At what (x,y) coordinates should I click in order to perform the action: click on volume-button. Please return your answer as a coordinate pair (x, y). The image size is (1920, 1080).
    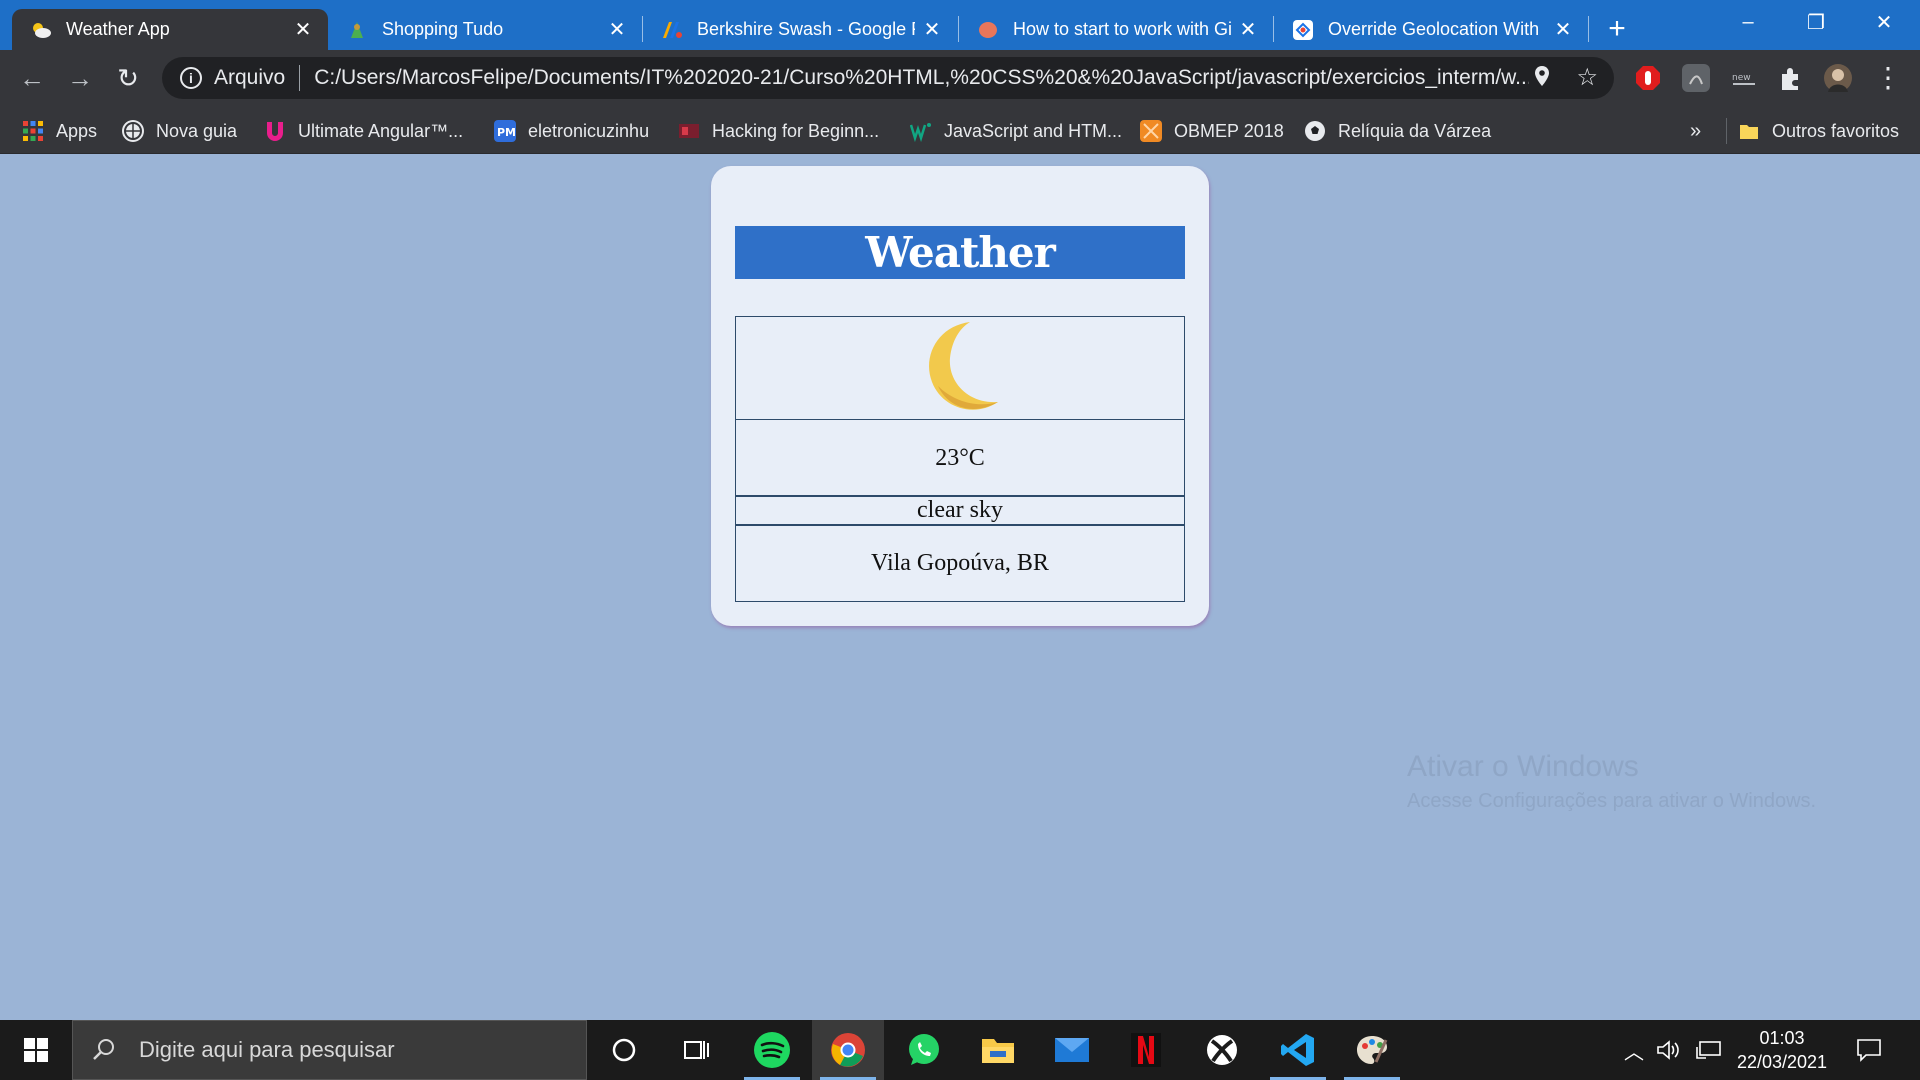
    Looking at the image, I should click on (1669, 1050).